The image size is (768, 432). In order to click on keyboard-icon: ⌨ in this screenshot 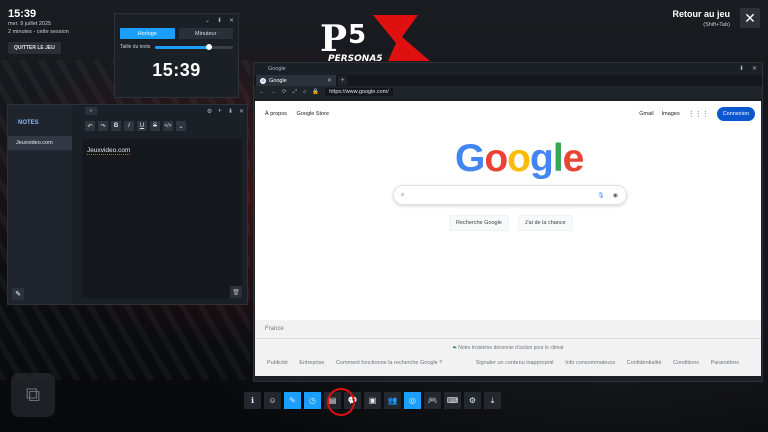, I will do `click(452, 400)`.